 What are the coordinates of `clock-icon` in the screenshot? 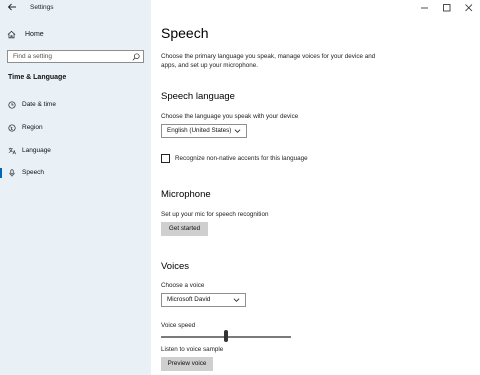 It's located at (12, 105).